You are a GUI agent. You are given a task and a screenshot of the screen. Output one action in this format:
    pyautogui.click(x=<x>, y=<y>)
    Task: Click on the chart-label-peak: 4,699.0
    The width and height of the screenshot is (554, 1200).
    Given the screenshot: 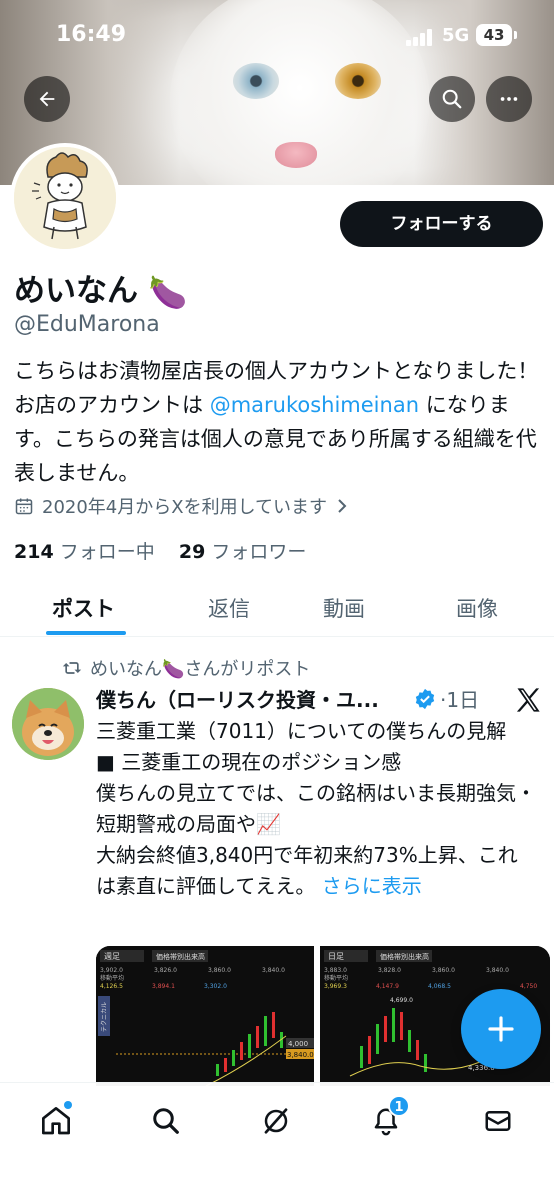 What is the action you would take?
    pyautogui.click(x=401, y=1000)
    